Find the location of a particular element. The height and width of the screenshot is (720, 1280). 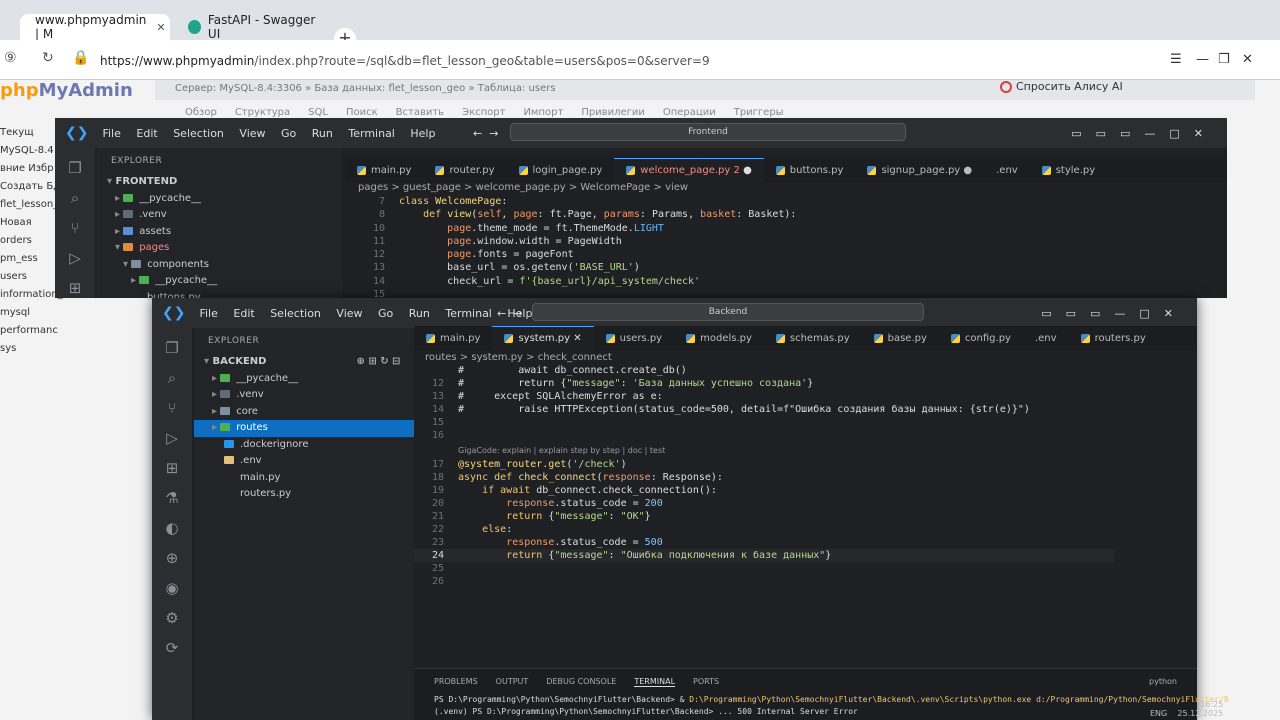

tab-routers-py: routers.py is located at coordinates (1113, 338).